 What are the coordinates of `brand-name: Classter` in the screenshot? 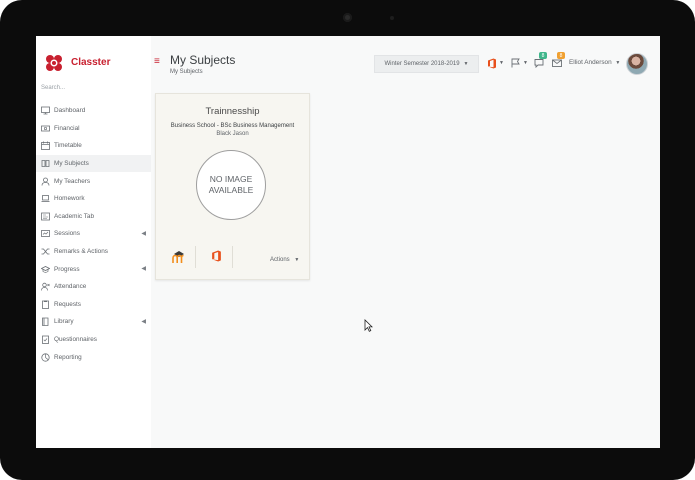 It's located at (91, 62).